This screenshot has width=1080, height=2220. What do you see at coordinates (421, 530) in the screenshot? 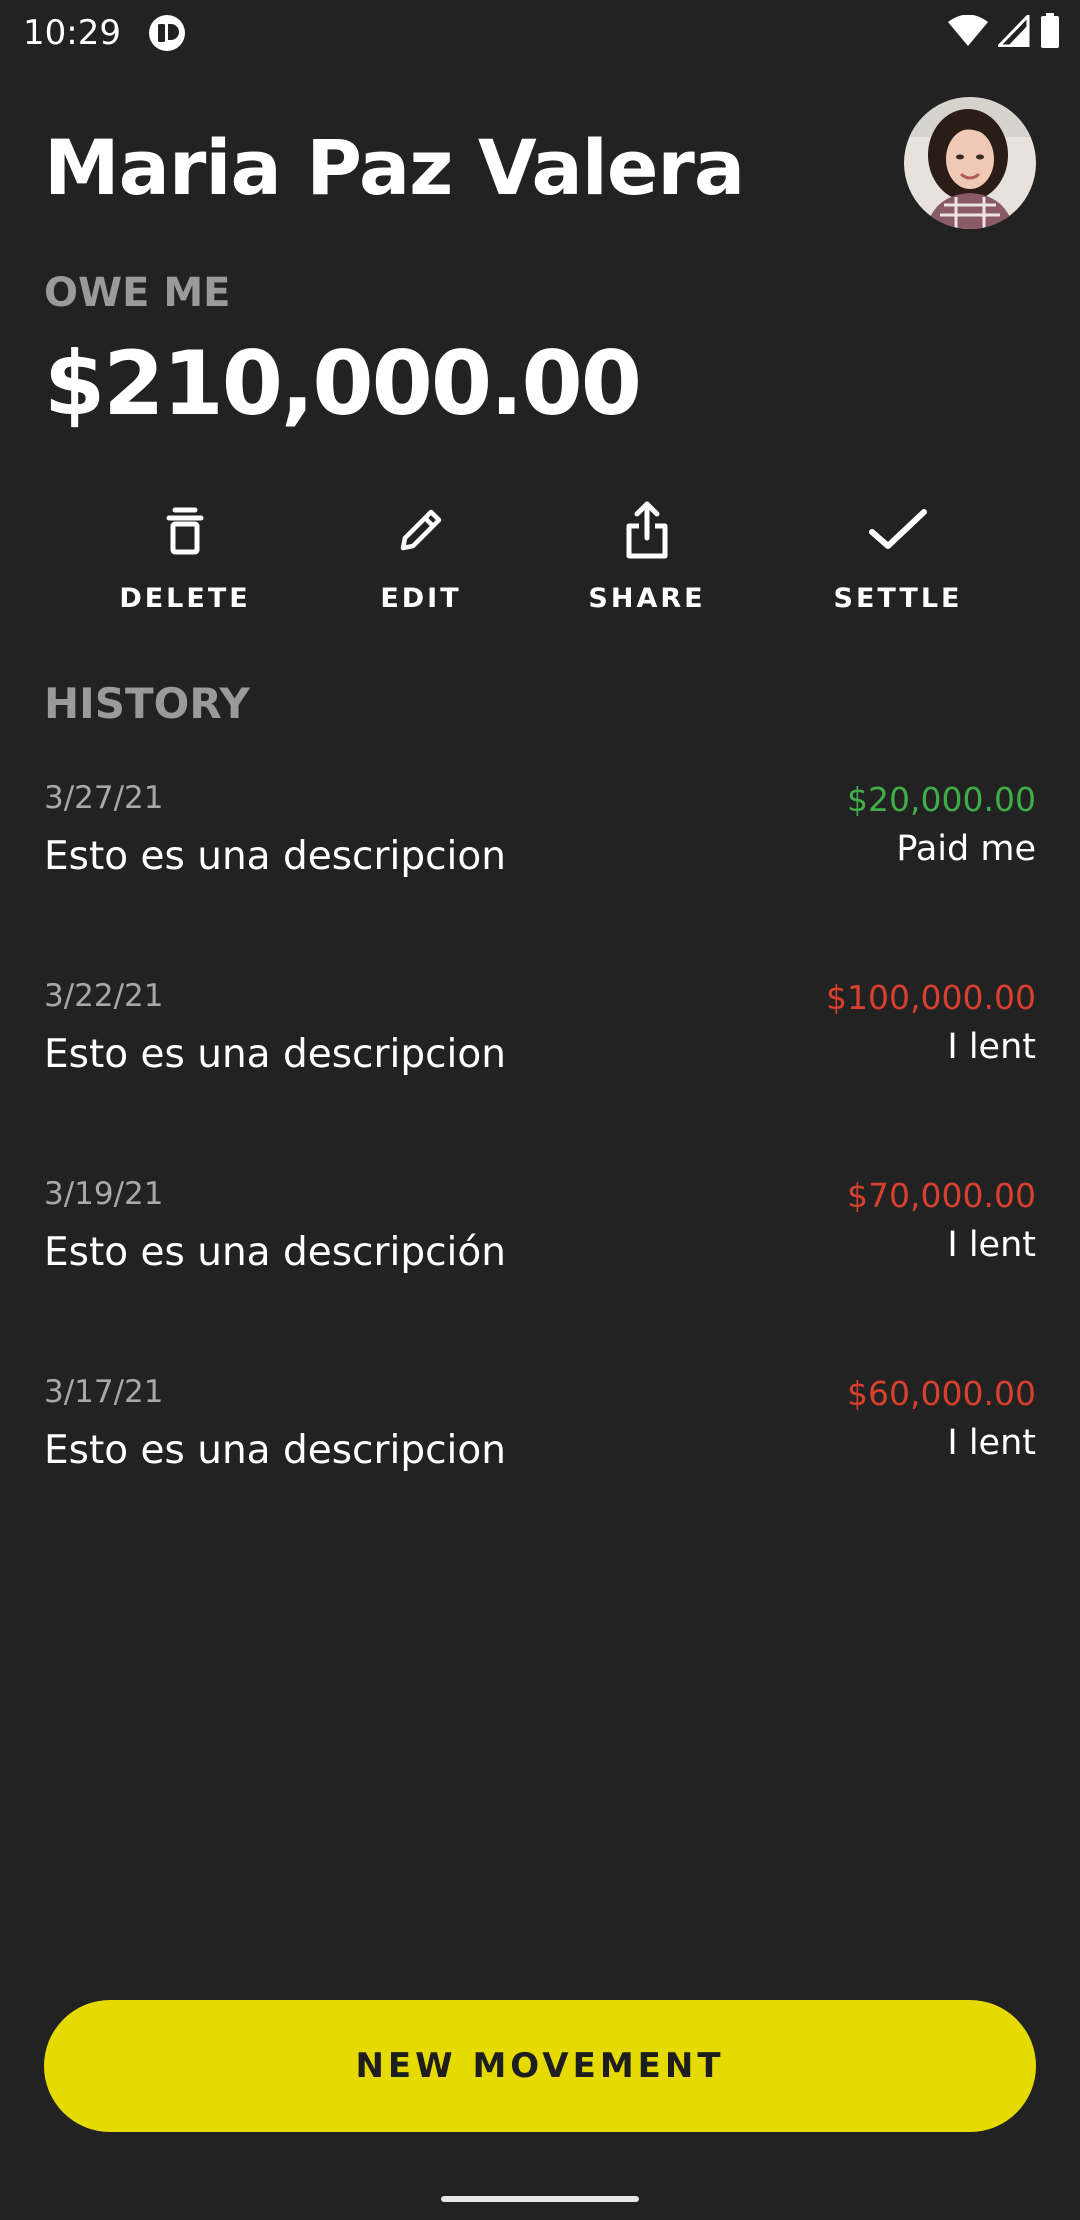
I see `pencil-icon` at bounding box center [421, 530].